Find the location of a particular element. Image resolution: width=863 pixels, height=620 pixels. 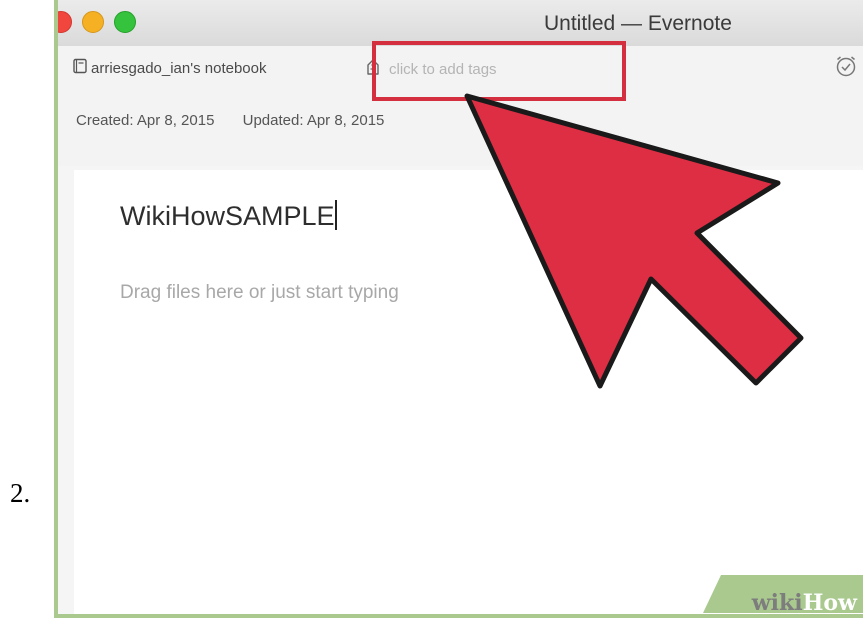

watermark-how: How is located at coordinates (829, 603).